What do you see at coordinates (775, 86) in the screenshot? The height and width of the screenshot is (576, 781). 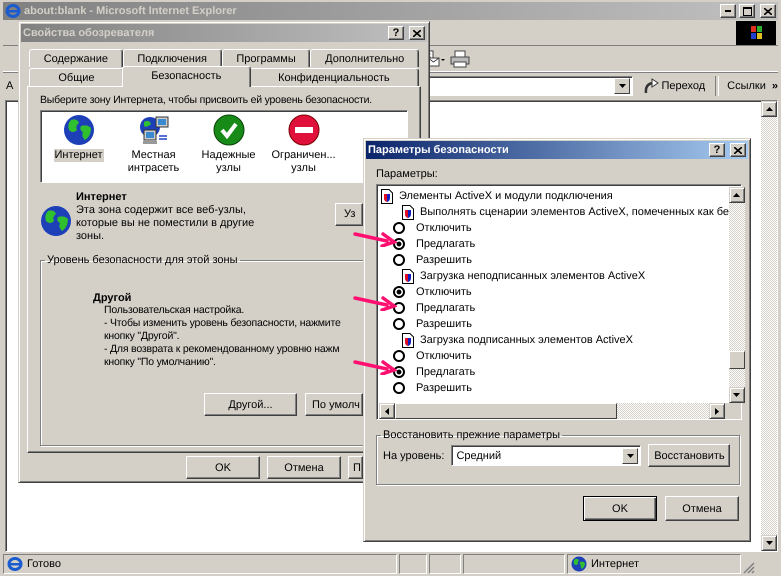 I see `more-chevron: »` at bounding box center [775, 86].